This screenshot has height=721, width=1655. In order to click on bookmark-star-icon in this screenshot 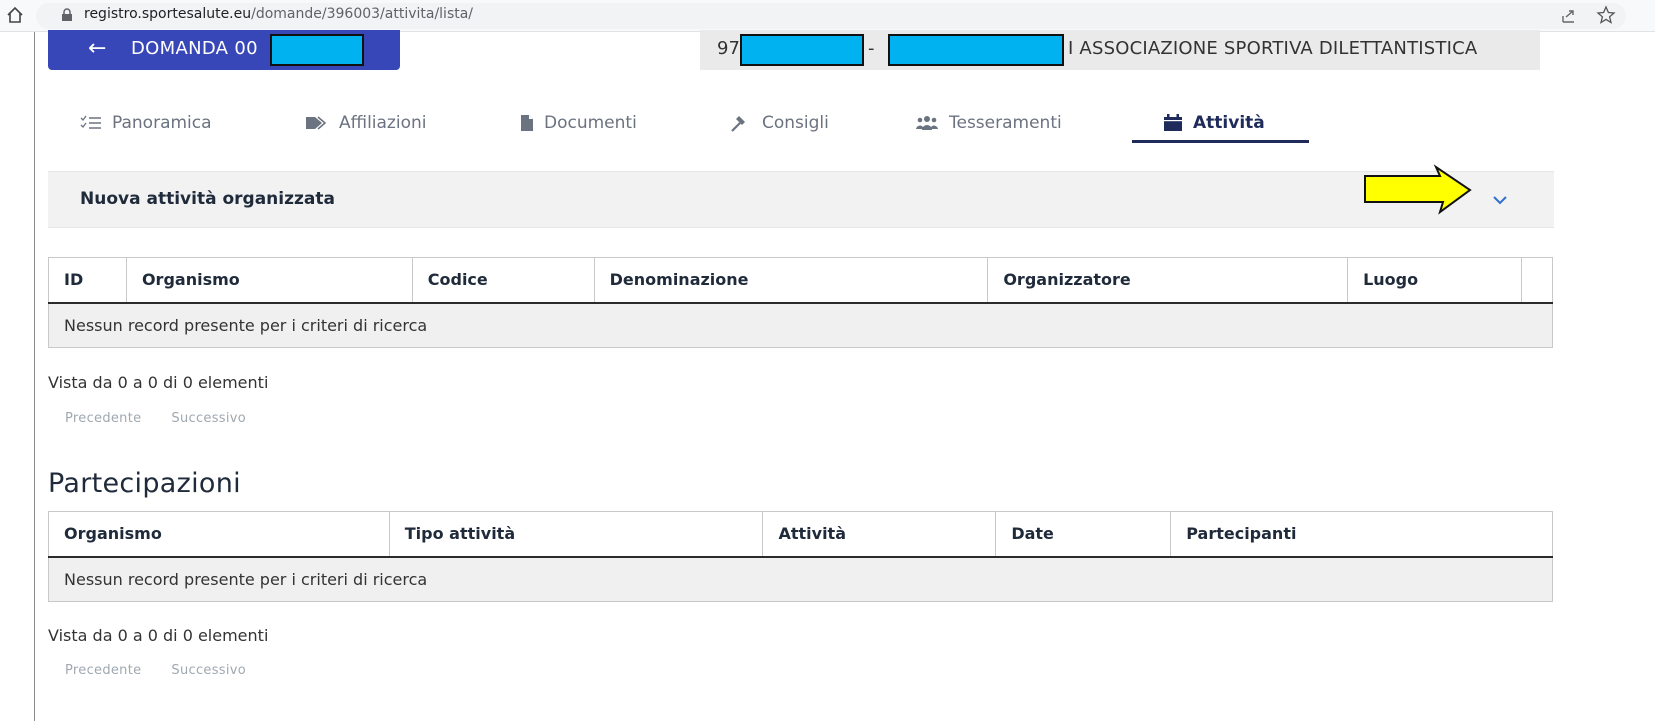, I will do `click(1606, 15)`.